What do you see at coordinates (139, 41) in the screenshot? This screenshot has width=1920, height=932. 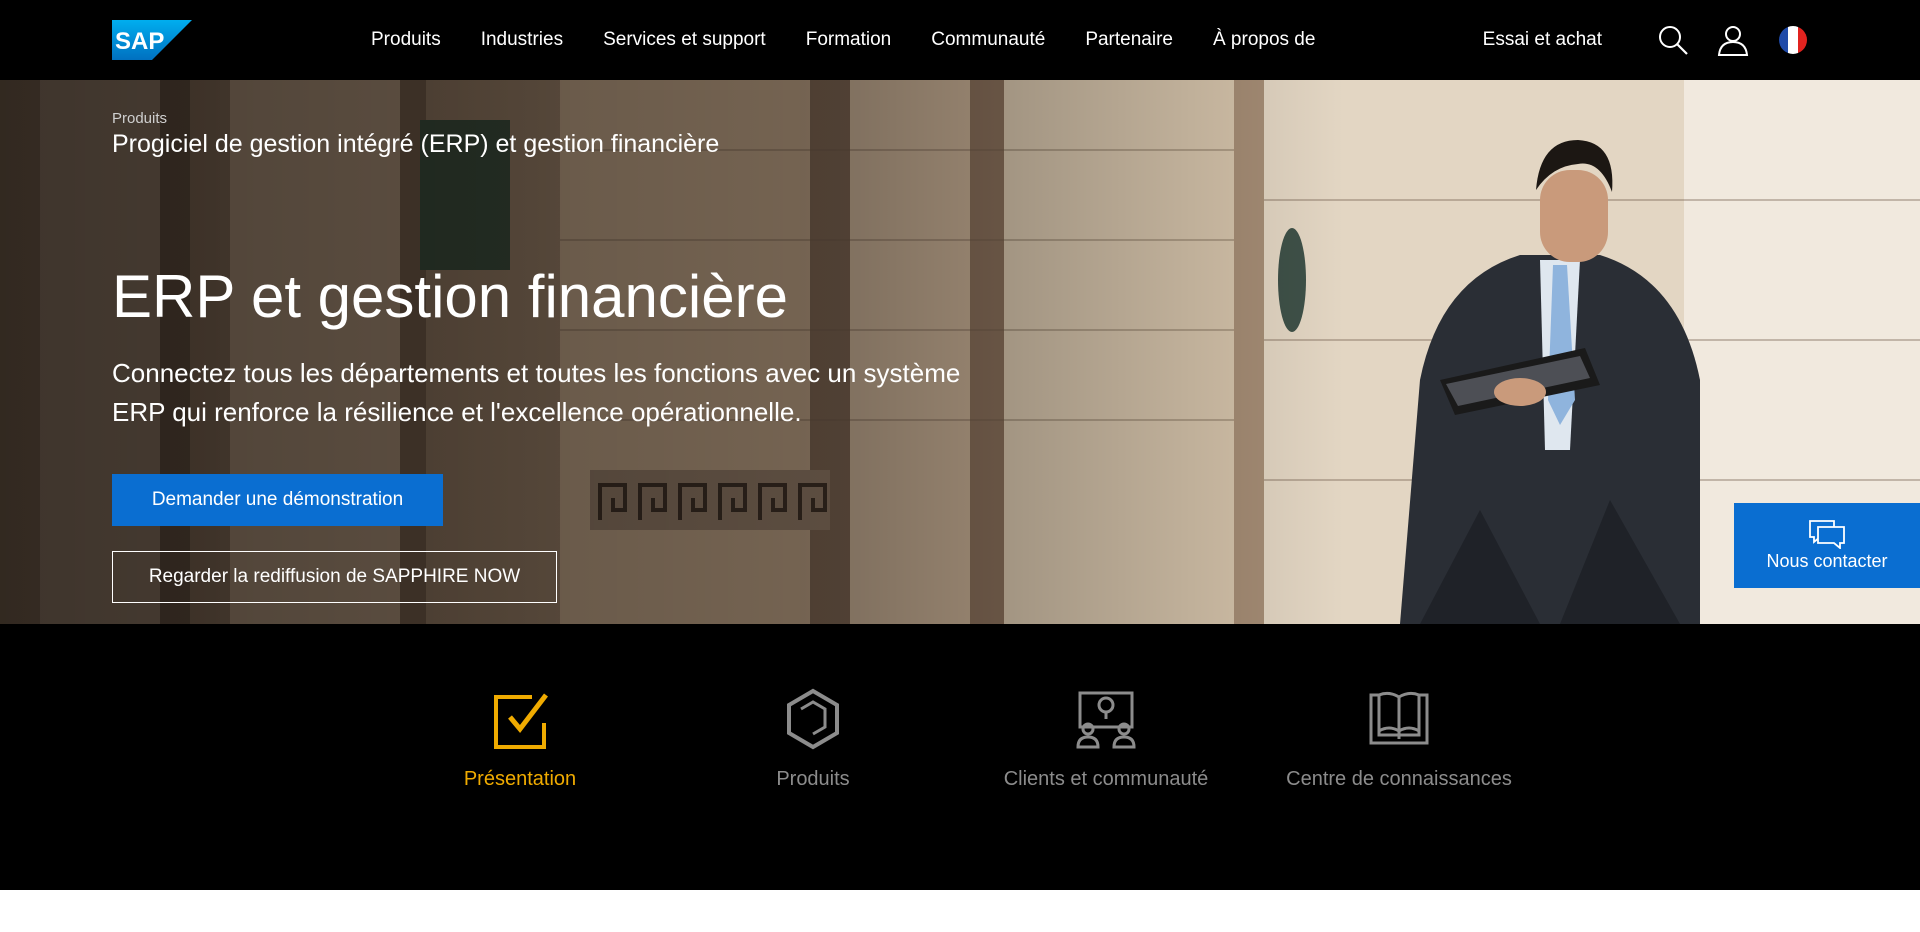 I see `svg-text: SAP` at bounding box center [139, 41].